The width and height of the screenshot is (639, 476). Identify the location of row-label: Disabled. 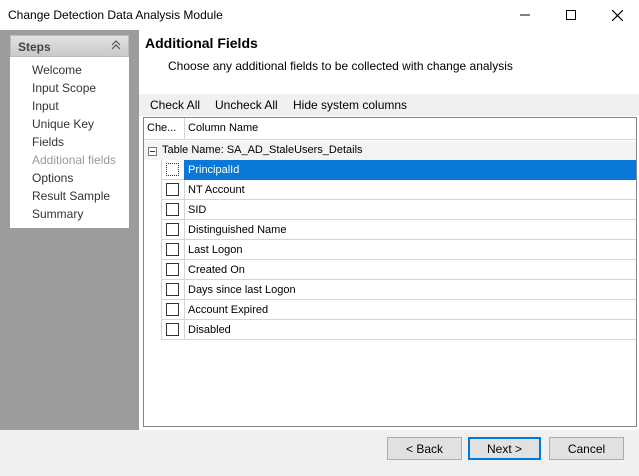
(209, 330).